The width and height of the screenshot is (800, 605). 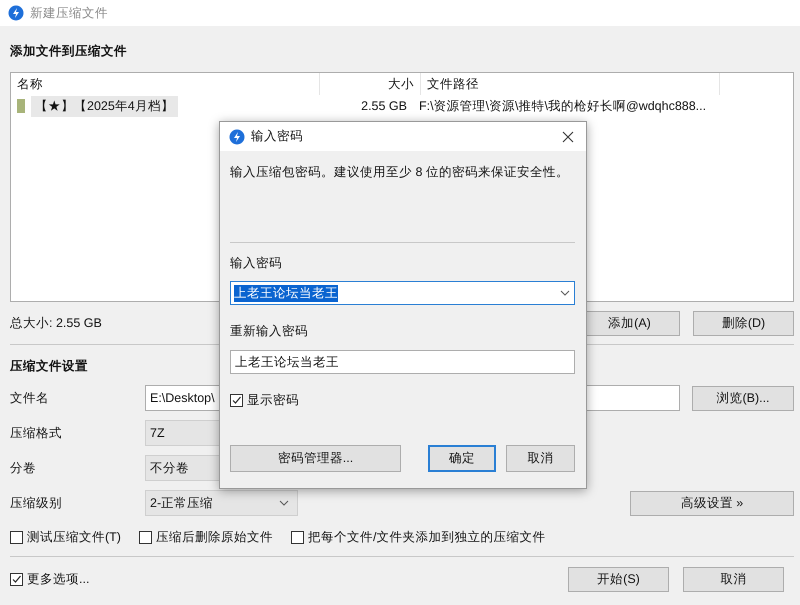 What do you see at coordinates (384, 106) in the screenshot?
I see `file-size: 2.55 GB` at bounding box center [384, 106].